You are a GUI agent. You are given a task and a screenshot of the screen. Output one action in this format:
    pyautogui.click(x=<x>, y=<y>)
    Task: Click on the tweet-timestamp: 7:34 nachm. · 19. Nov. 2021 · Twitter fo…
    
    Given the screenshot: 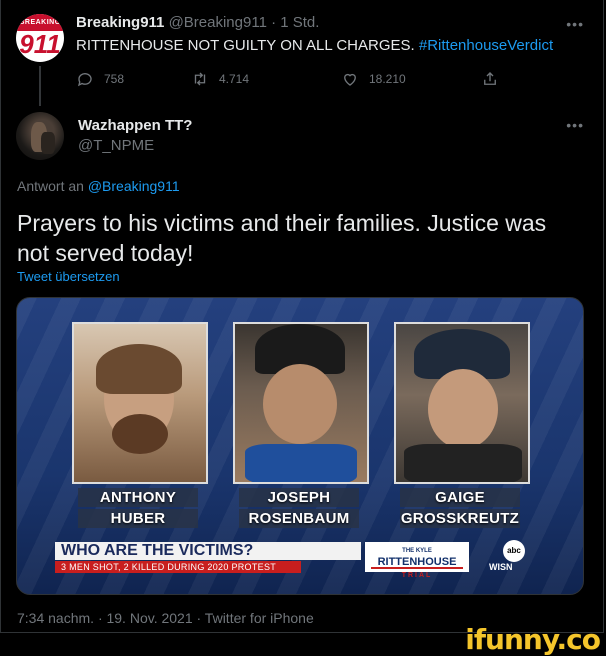 What is the action you would take?
    pyautogui.click(x=165, y=618)
    